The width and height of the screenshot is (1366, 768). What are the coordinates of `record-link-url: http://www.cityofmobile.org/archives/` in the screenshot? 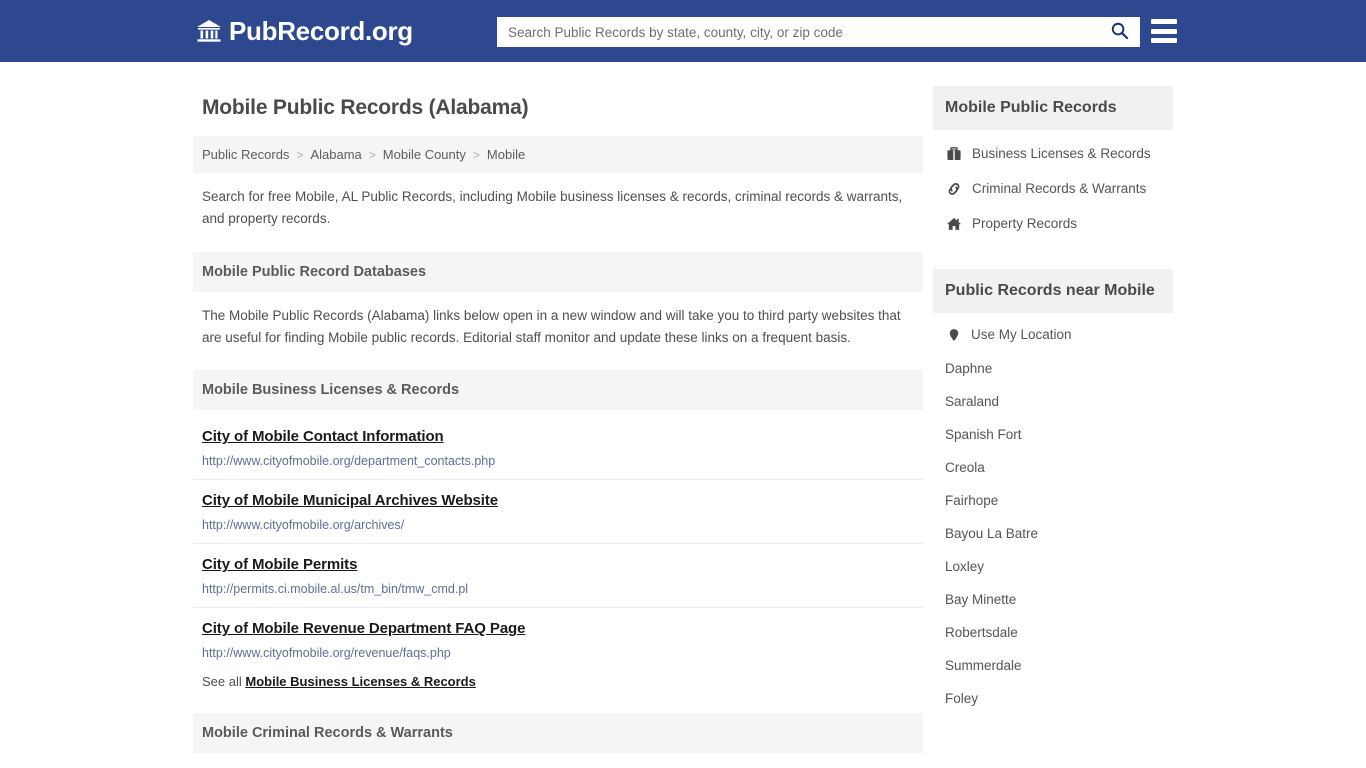 It's located at (303, 525).